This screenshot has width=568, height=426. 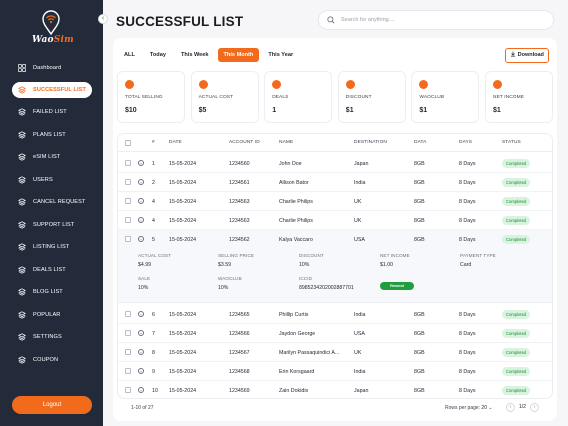 I want to click on prev-page-button: ‹, so click(x=510, y=407).